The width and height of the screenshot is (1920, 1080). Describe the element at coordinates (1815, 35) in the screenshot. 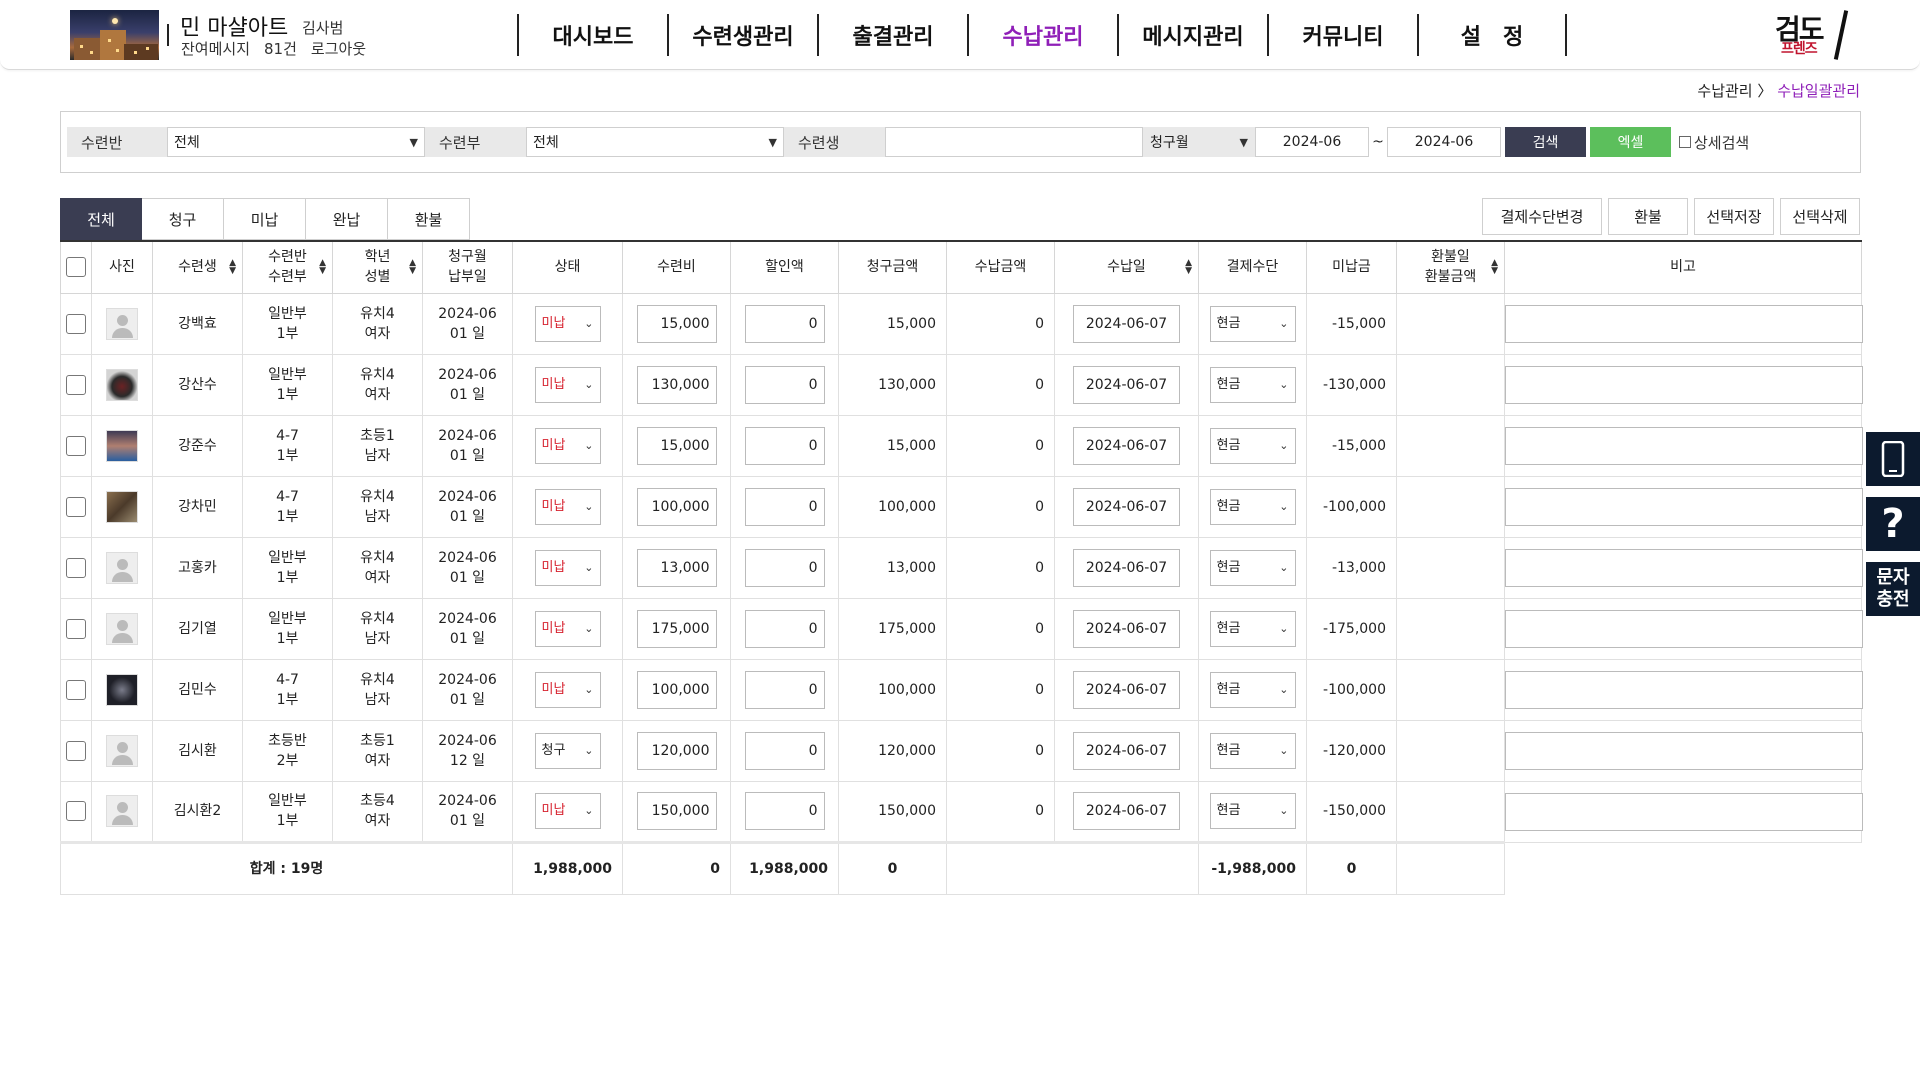

I see `brand-logo: 검도 프렌즈` at that location.